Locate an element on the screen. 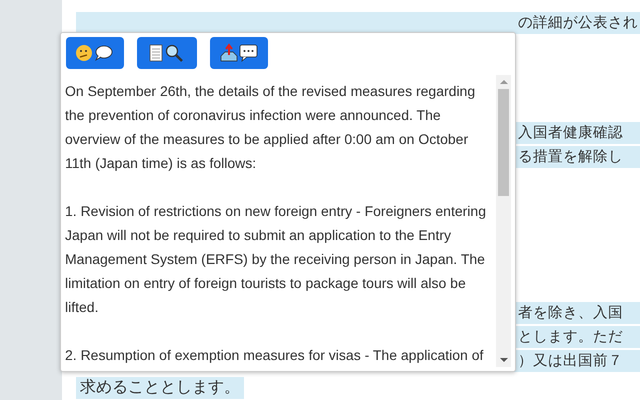 This screenshot has height=400, width=640. translation-paragraph: On September 26th, the details of the revised measures regarding the prevention of coronavirus infection were announced. The overview of the measures to be applied after 0:00 am on October 11th (Japan time) is as follows: is located at coordinates (270, 127).